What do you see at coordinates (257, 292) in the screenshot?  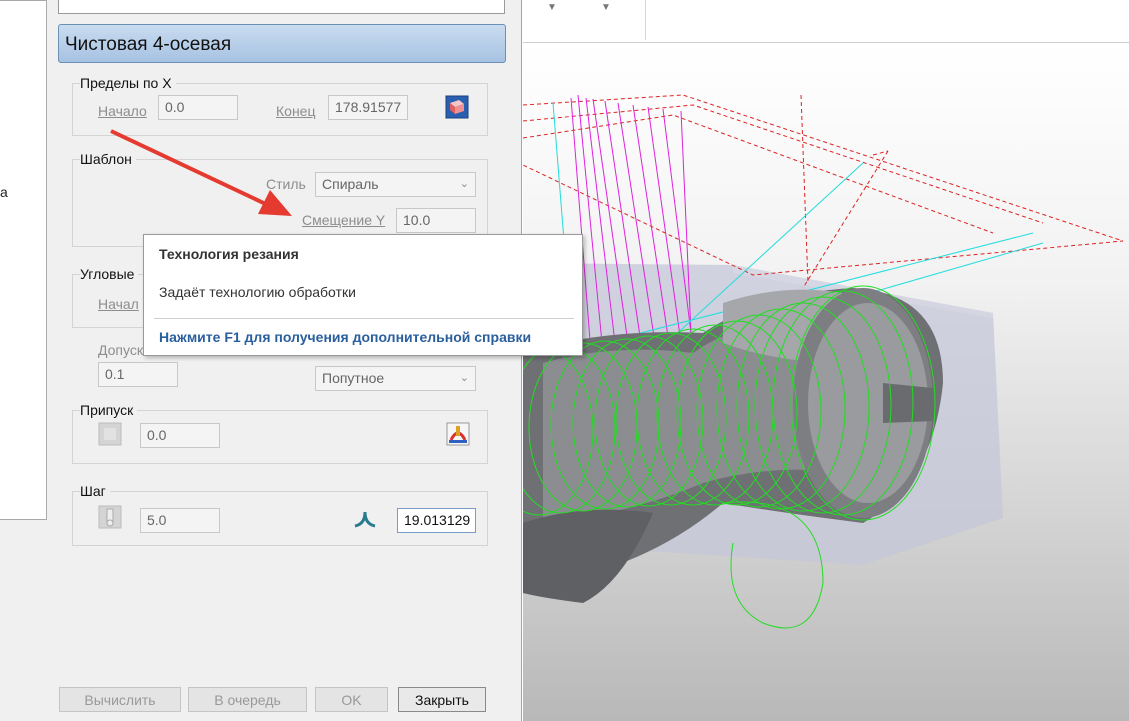 I see `tooltip-body: Задаёт технологию обработки` at bounding box center [257, 292].